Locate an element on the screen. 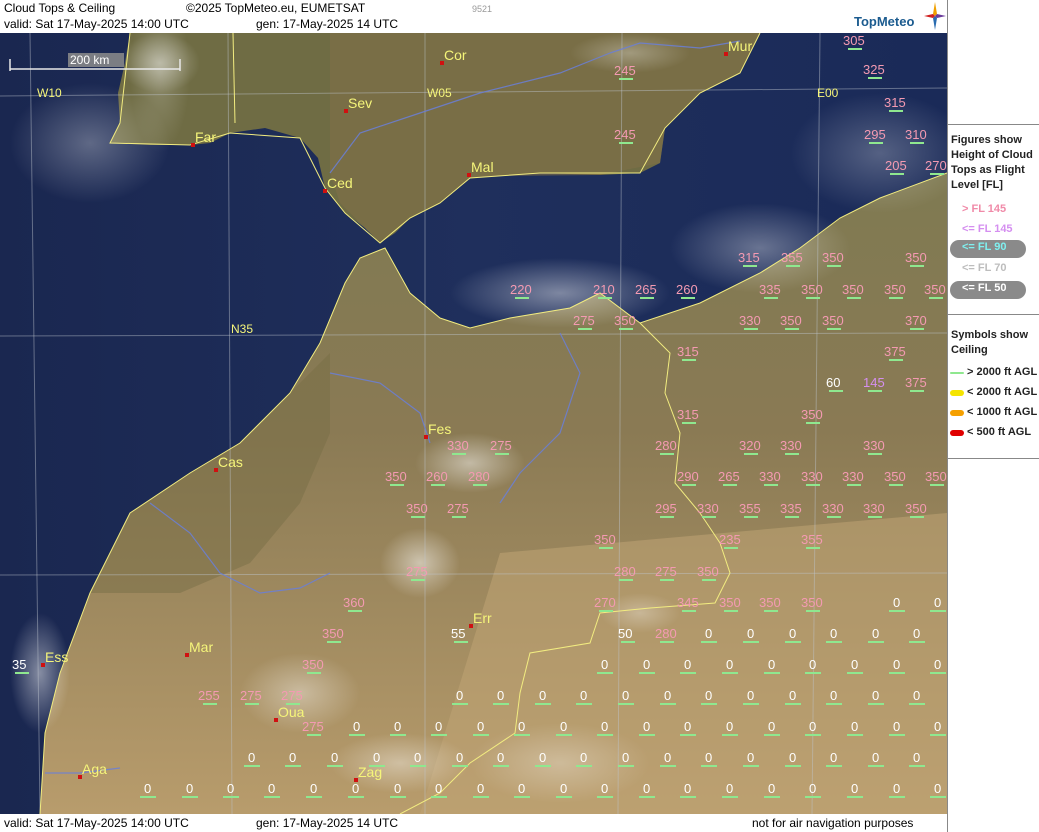  city-label: Sev is located at coordinates (360, 103).